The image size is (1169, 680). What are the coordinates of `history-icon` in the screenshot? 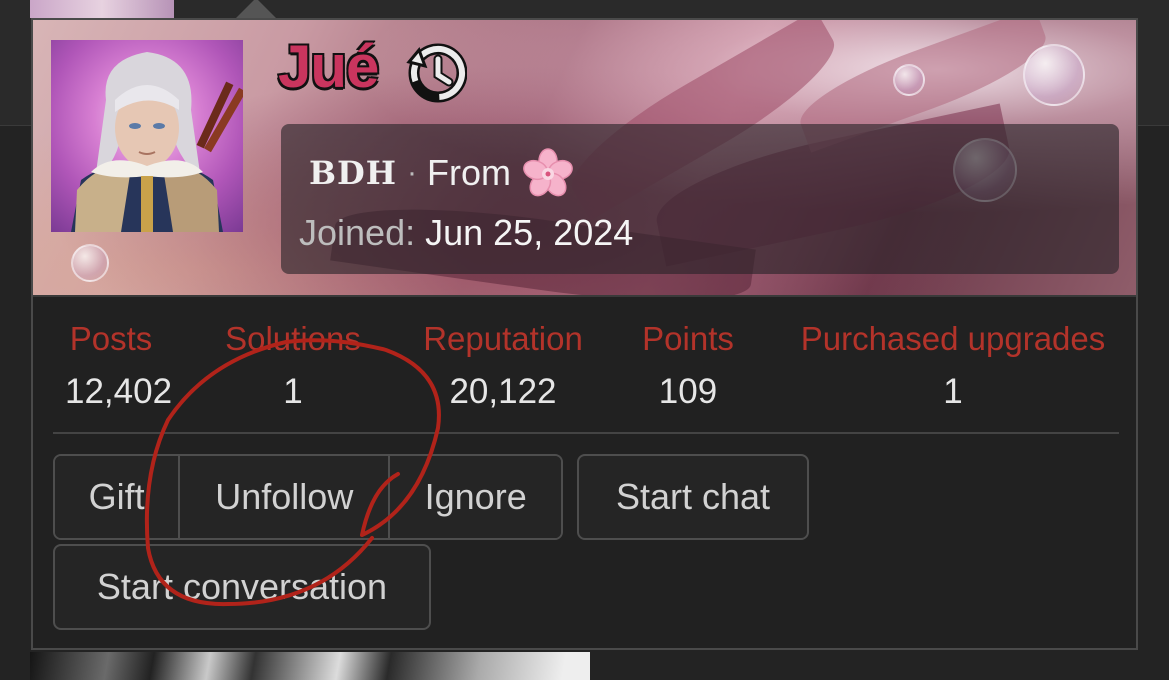 It's located at (436, 73).